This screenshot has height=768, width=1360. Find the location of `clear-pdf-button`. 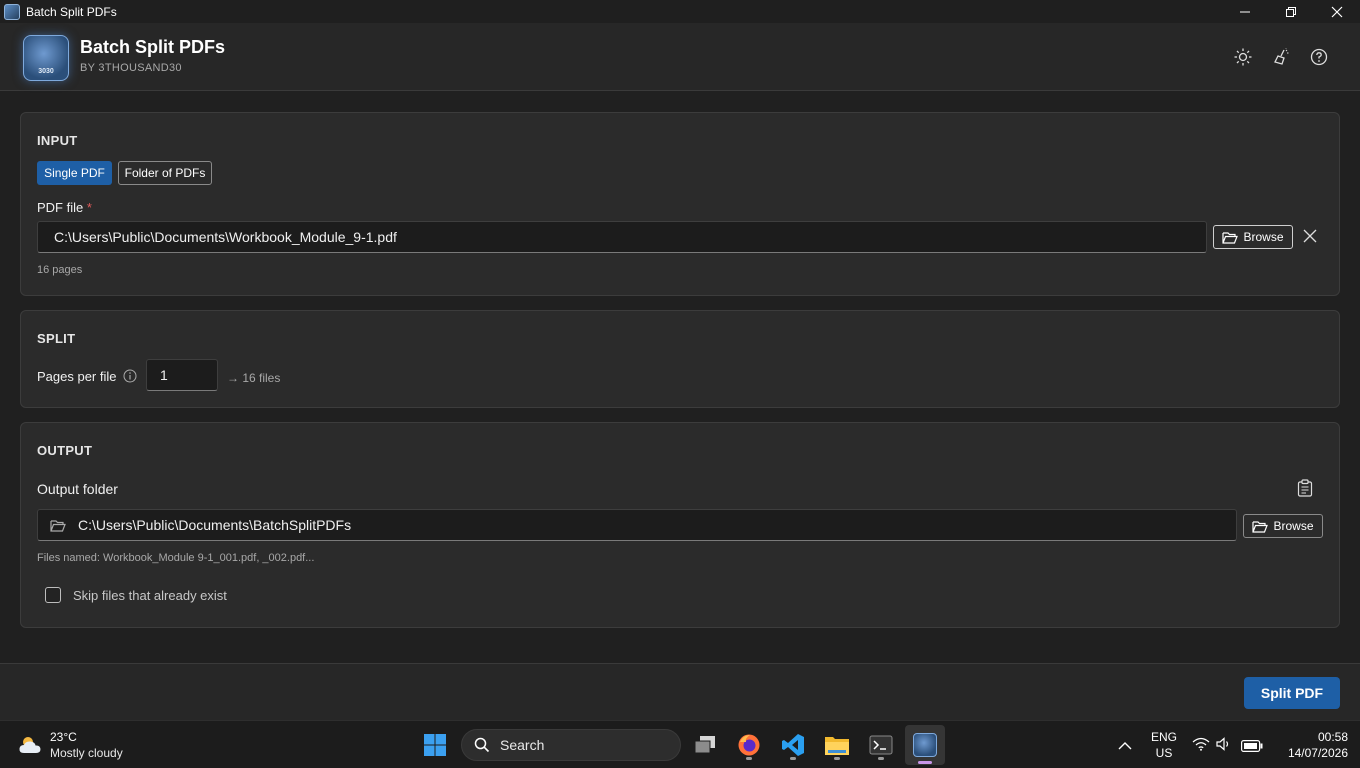

clear-pdf-button is located at coordinates (1311, 237).